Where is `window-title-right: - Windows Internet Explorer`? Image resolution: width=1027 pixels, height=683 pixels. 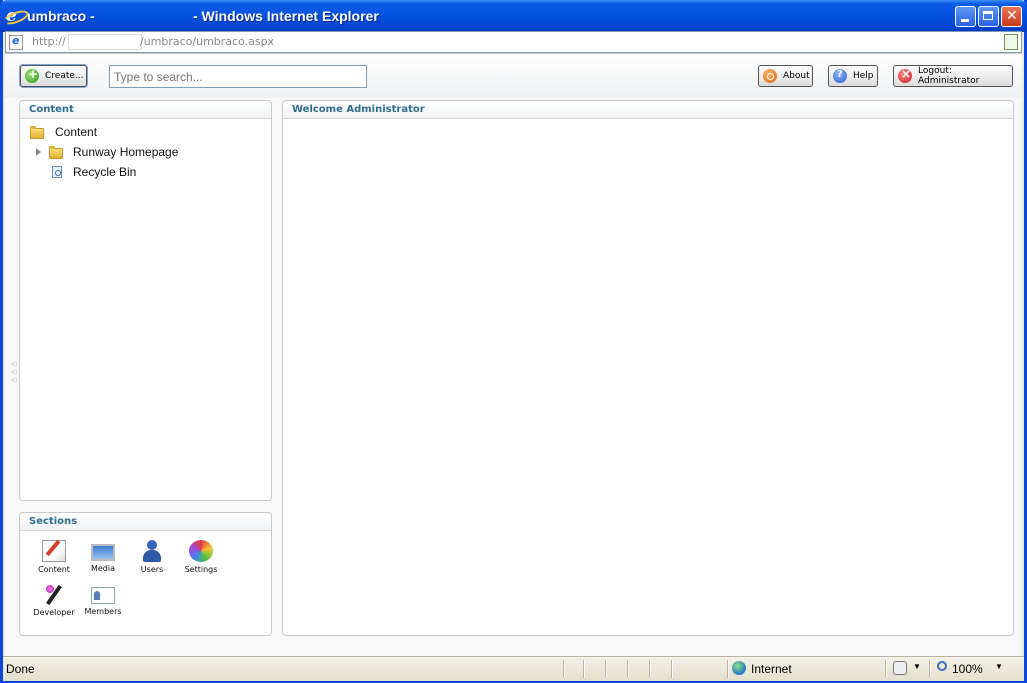 window-title-right: - Windows Internet Explorer is located at coordinates (286, 16).